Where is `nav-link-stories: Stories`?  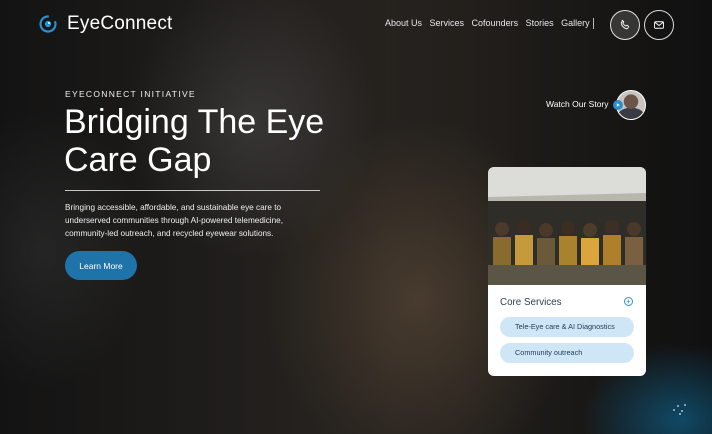
nav-link-stories: Stories is located at coordinates (540, 23).